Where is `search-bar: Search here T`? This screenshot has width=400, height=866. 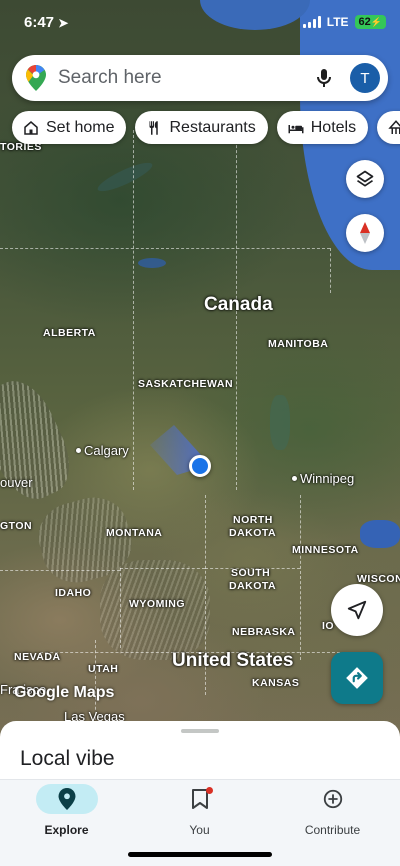 search-bar: Search here T is located at coordinates (200, 78).